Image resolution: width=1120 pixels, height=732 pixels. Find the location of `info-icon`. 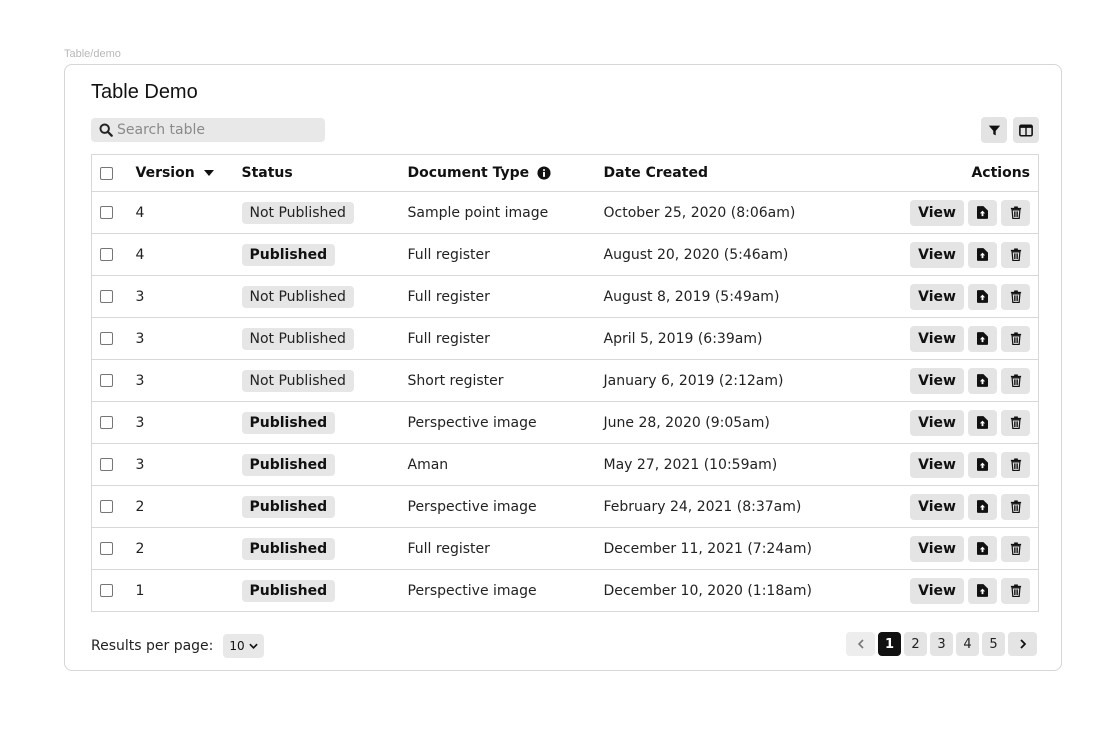

info-icon is located at coordinates (544, 173).